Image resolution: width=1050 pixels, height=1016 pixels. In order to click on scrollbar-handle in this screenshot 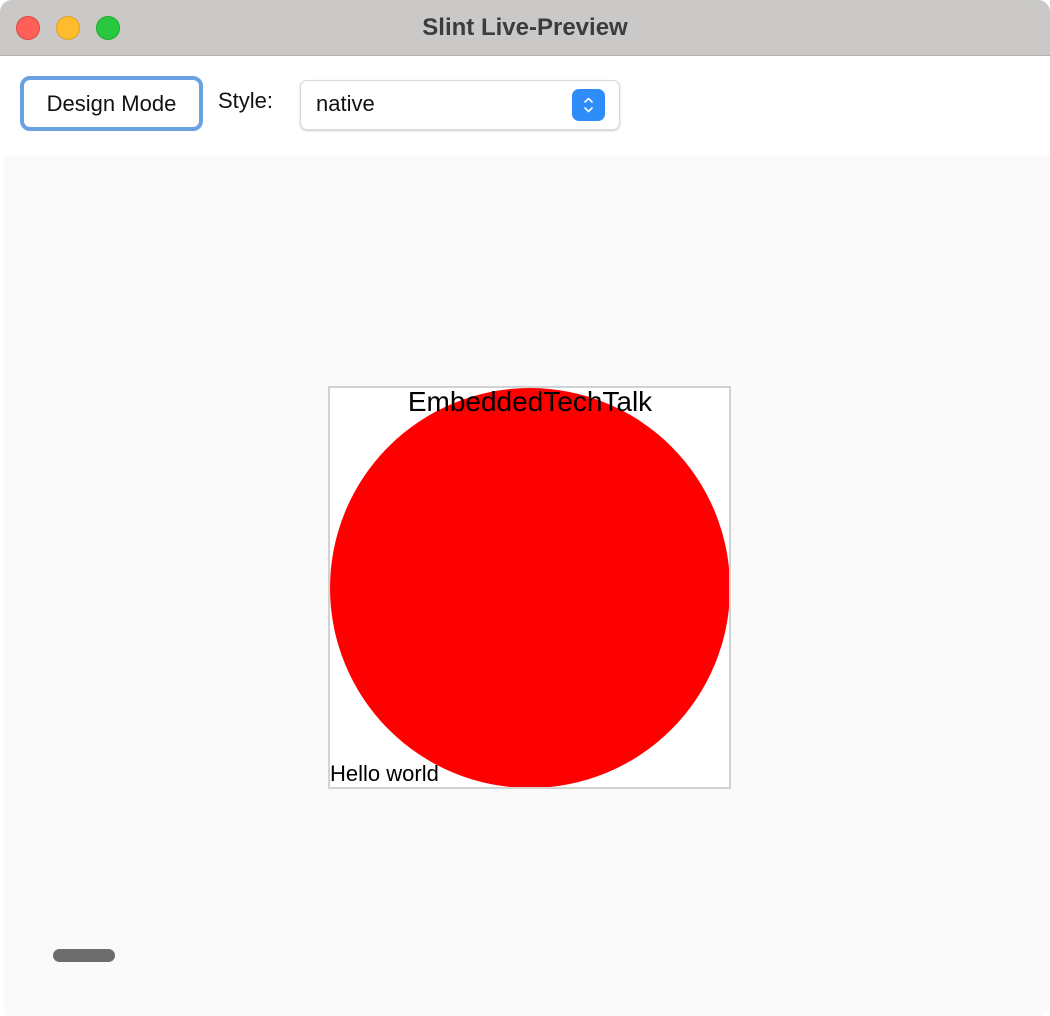, I will do `click(84, 955)`.